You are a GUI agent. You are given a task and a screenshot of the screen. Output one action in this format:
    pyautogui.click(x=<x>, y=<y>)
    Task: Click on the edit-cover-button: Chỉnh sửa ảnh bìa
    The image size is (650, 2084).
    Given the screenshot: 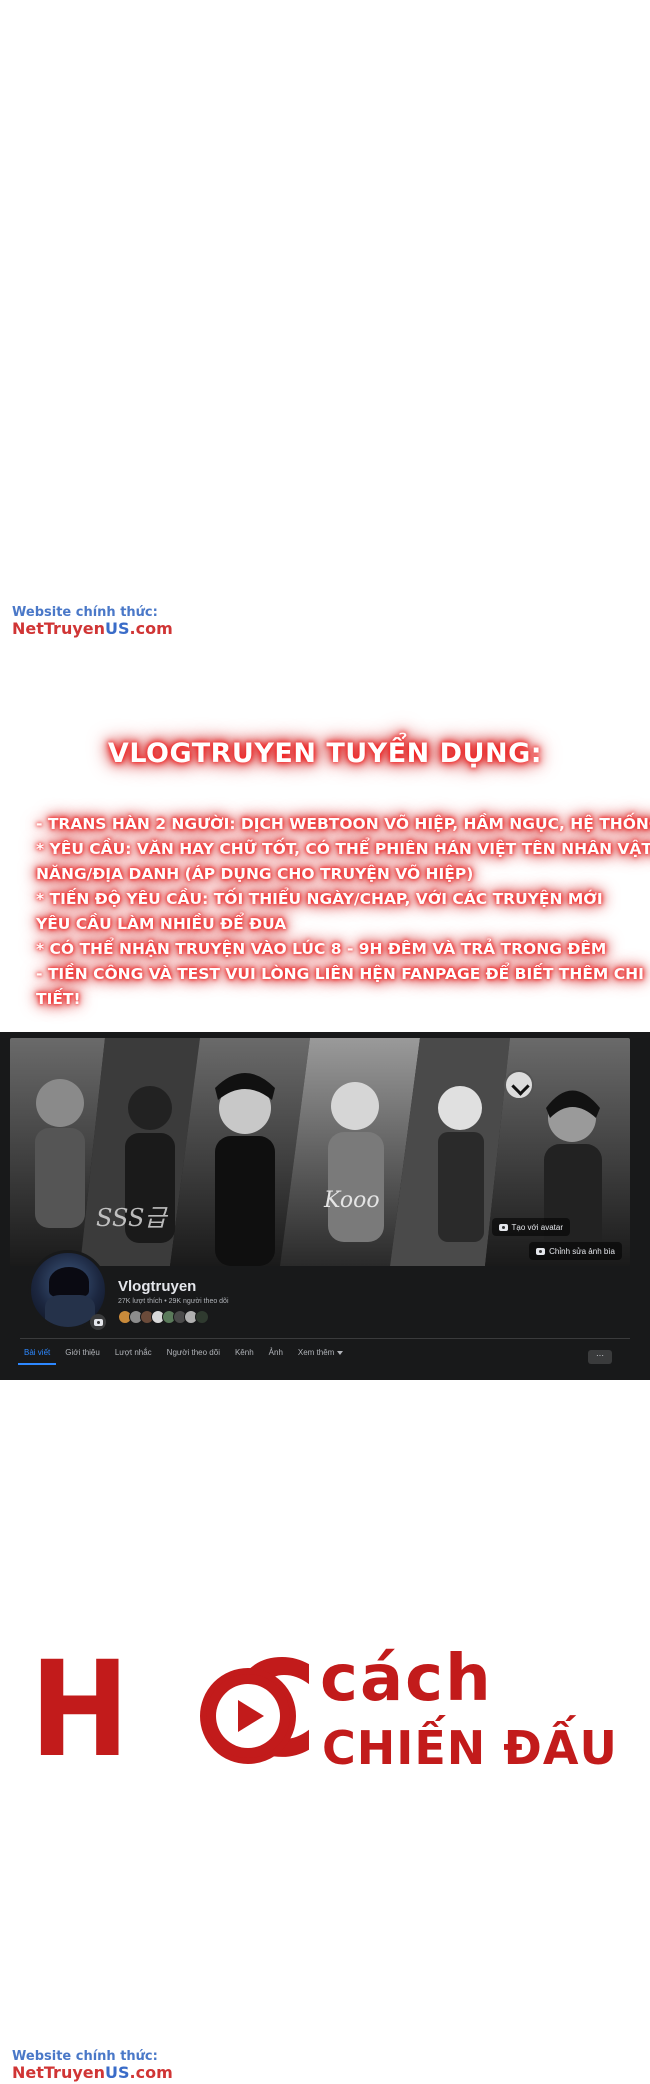 What is the action you would take?
    pyautogui.click(x=575, y=1251)
    